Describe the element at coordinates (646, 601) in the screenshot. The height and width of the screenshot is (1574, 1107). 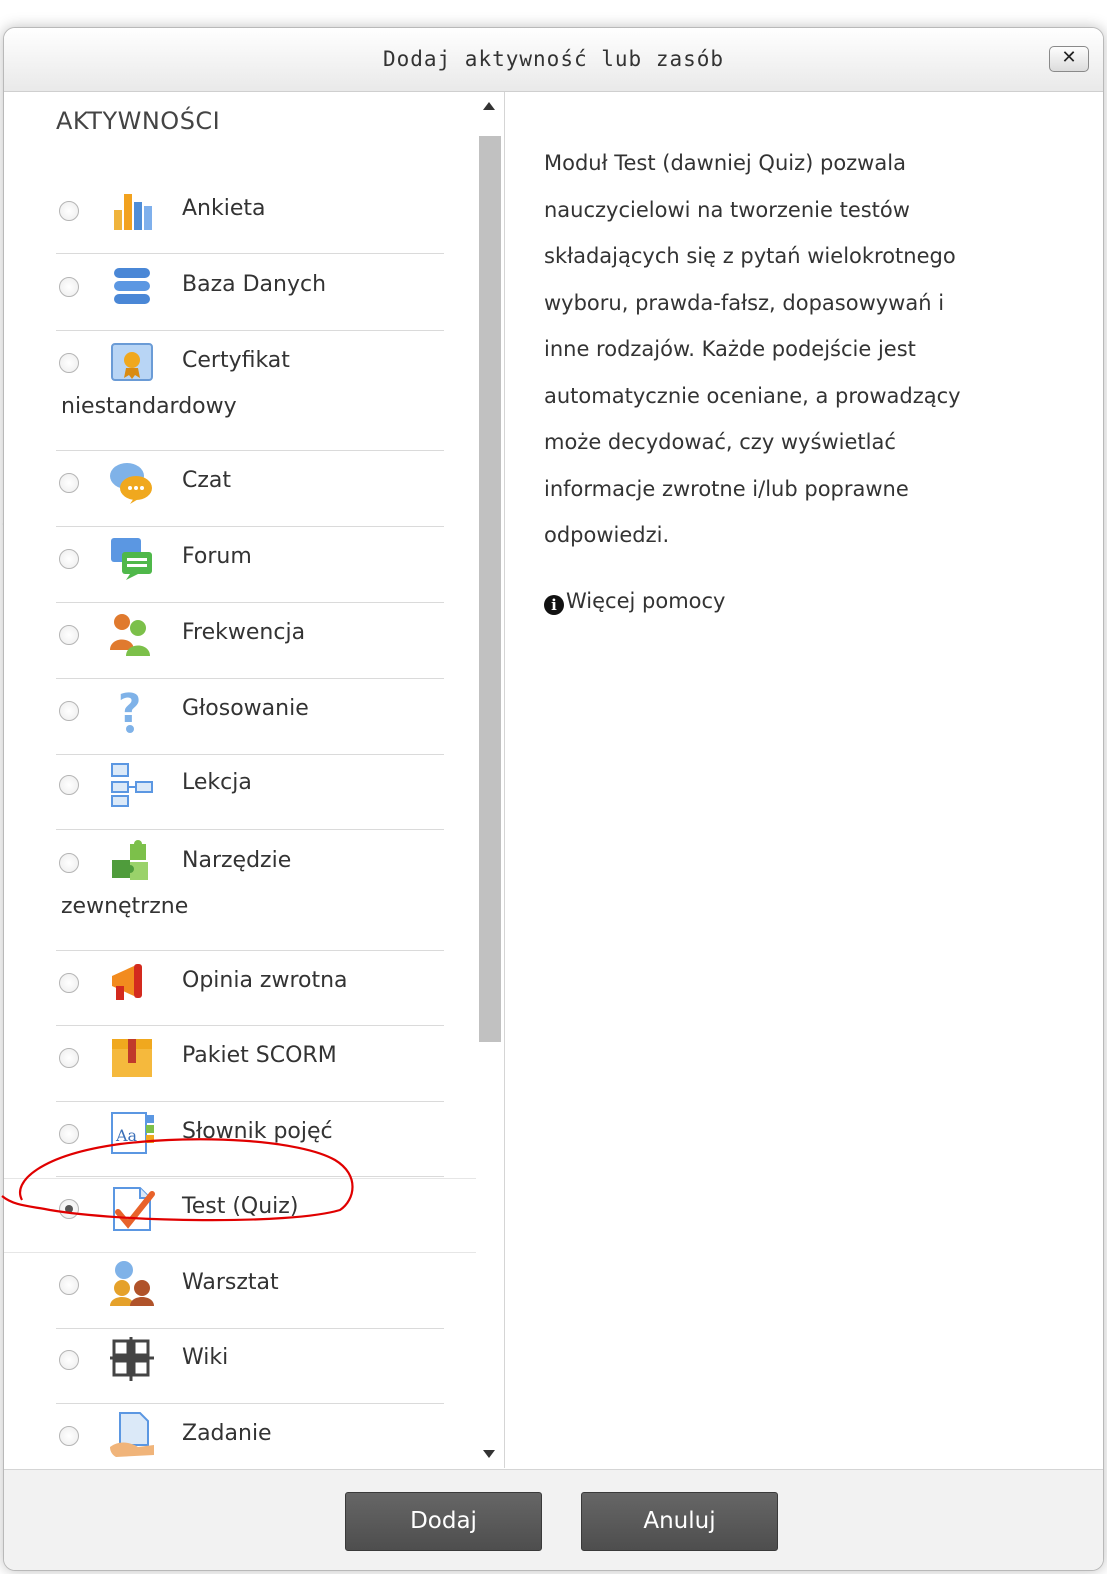
I see `more-help-label: Więcej pomocy` at that location.